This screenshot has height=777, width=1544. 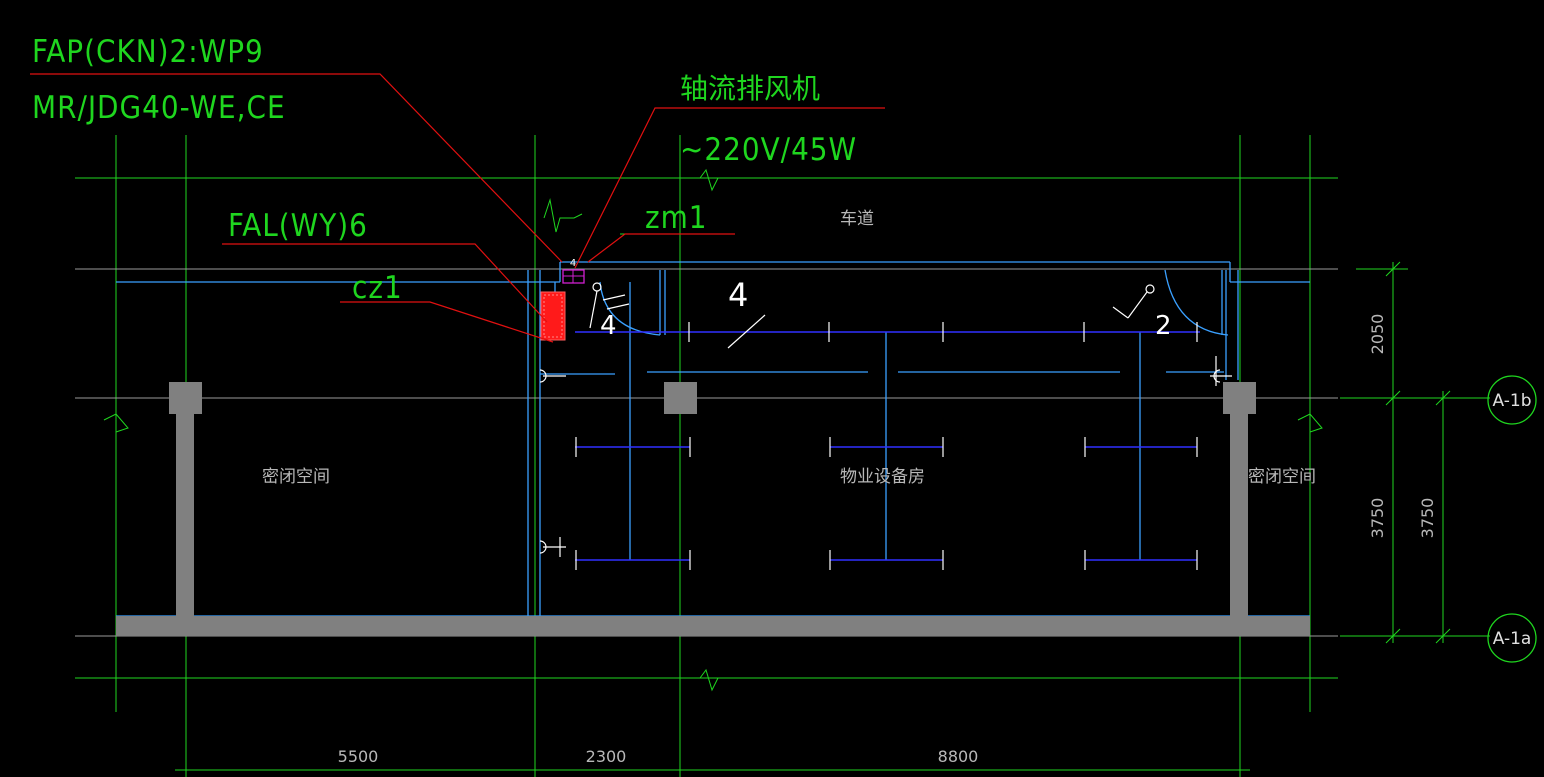 I want to click on lighting-circuits, so click(x=887, y=446).